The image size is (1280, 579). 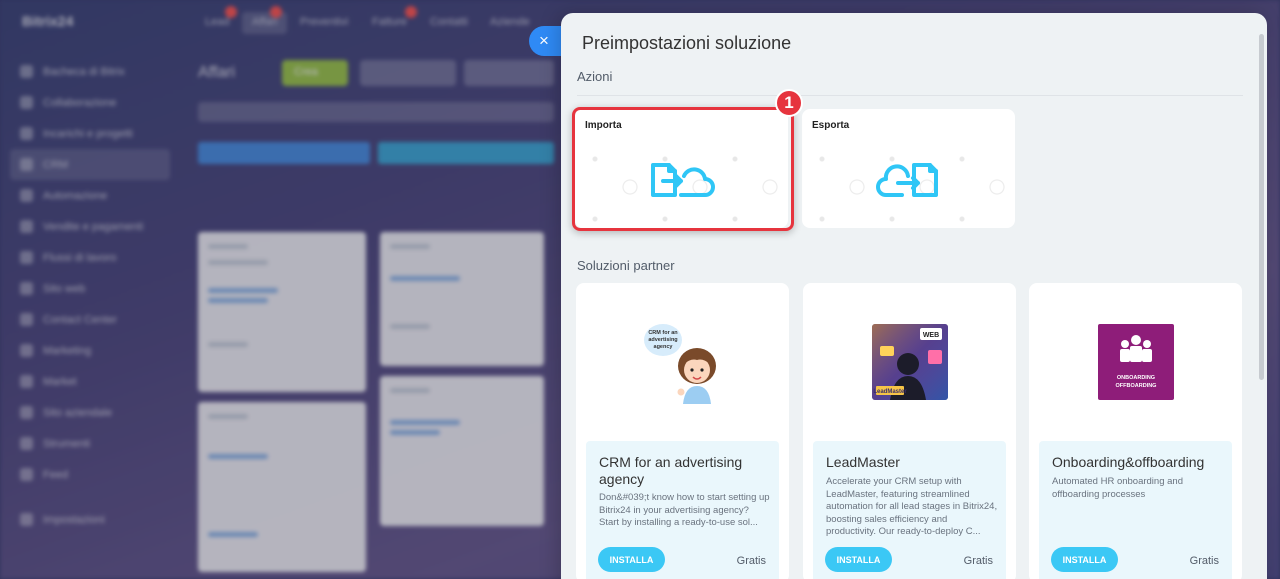 What do you see at coordinates (910, 95) in the screenshot?
I see `section-divider` at bounding box center [910, 95].